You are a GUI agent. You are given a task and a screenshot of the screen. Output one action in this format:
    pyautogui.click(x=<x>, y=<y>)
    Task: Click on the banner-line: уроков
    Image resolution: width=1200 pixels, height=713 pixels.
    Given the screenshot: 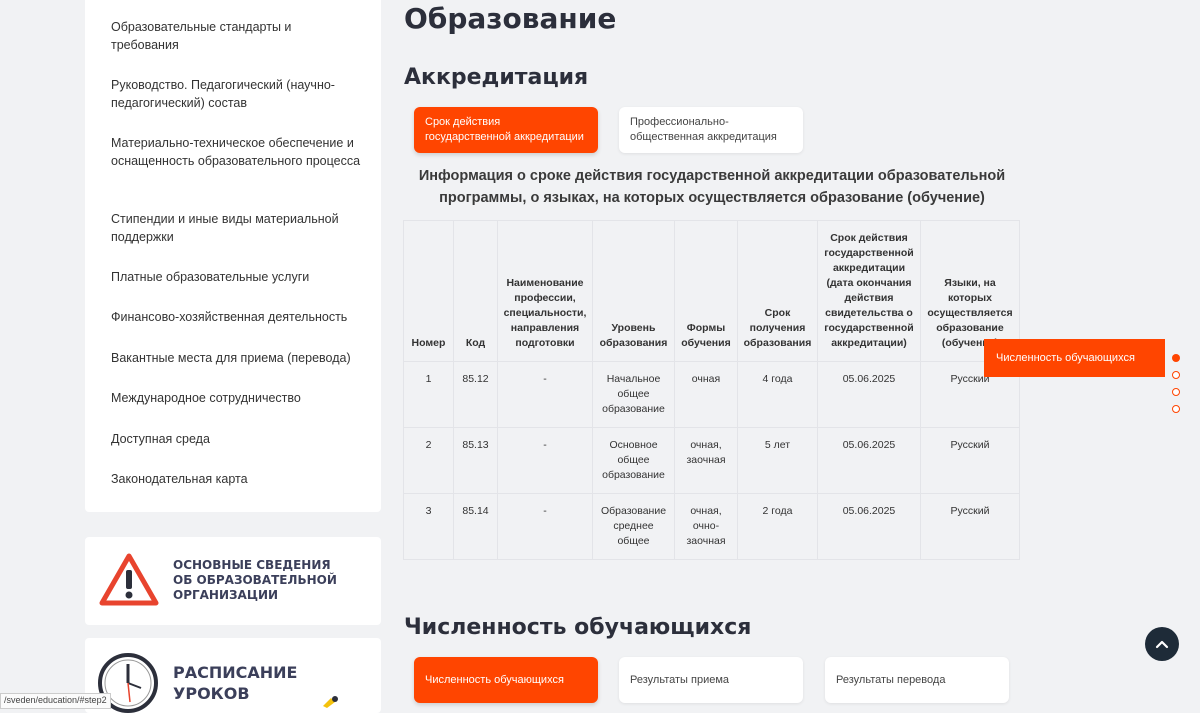 What is the action you would take?
    pyautogui.click(x=211, y=693)
    